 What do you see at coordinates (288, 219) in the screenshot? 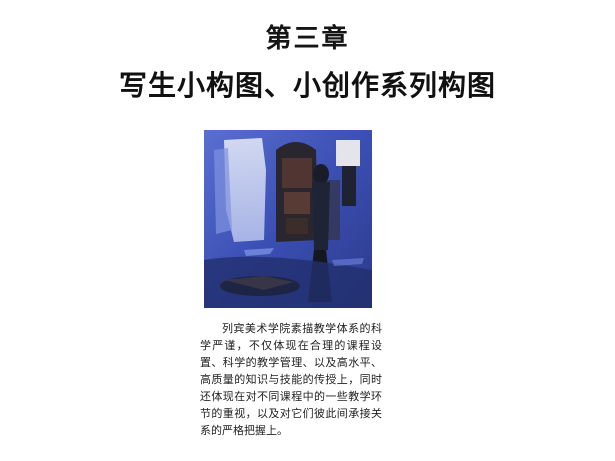
I see `painting-icon` at bounding box center [288, 219].